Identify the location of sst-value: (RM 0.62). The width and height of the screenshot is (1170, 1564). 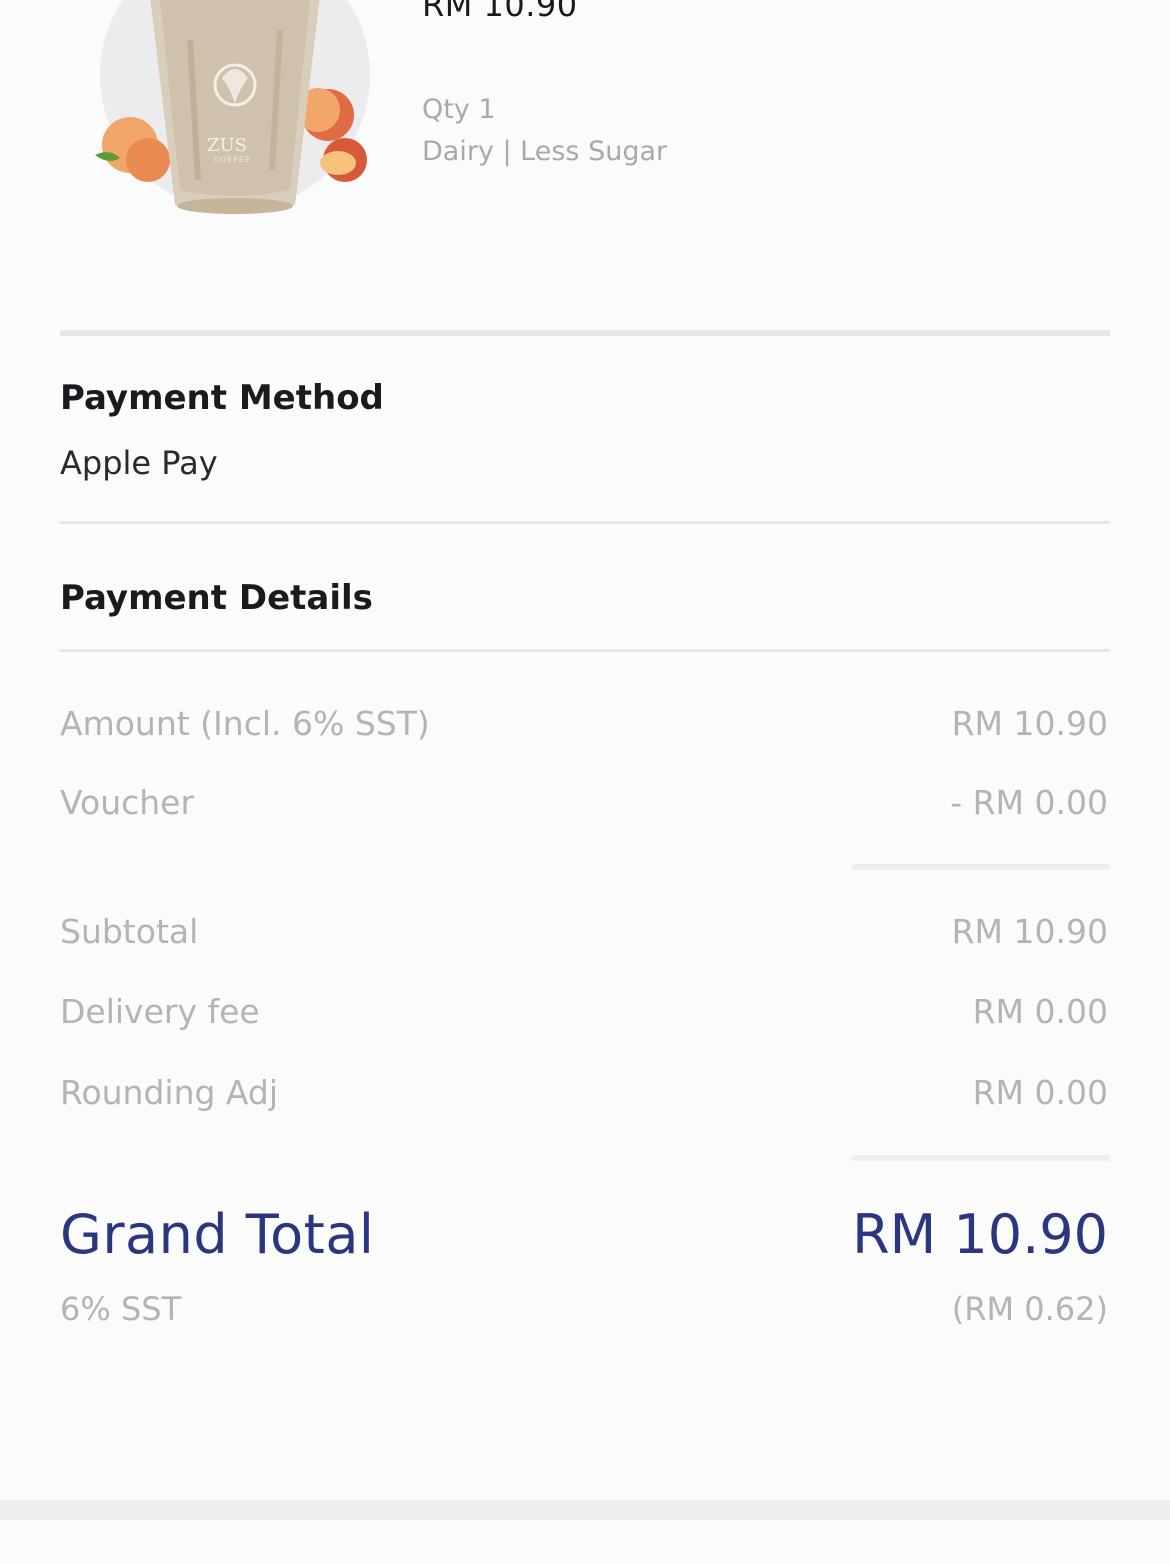
(1029, 1309).